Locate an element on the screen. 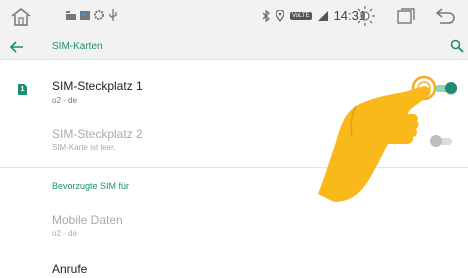 This screenshot has height=278, width=468. sim-slot-2-name: SIM-Steckplatz 2 is located at coordinates (97, 134).